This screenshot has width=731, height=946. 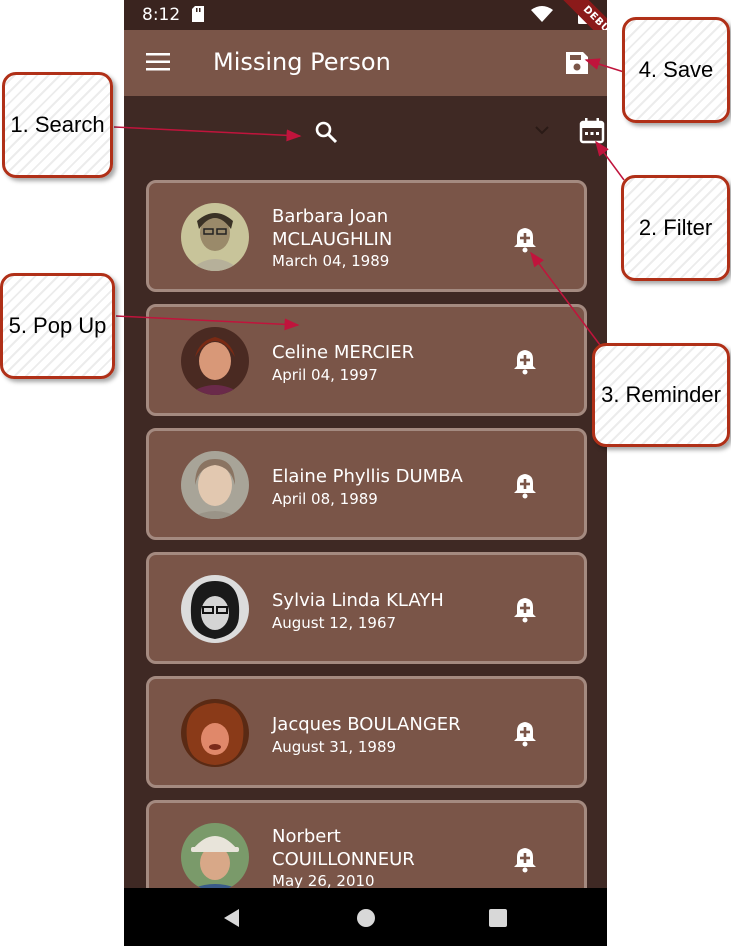 I want to click on person-name: Jacques BOULANGER, so click(x=366, y=724).